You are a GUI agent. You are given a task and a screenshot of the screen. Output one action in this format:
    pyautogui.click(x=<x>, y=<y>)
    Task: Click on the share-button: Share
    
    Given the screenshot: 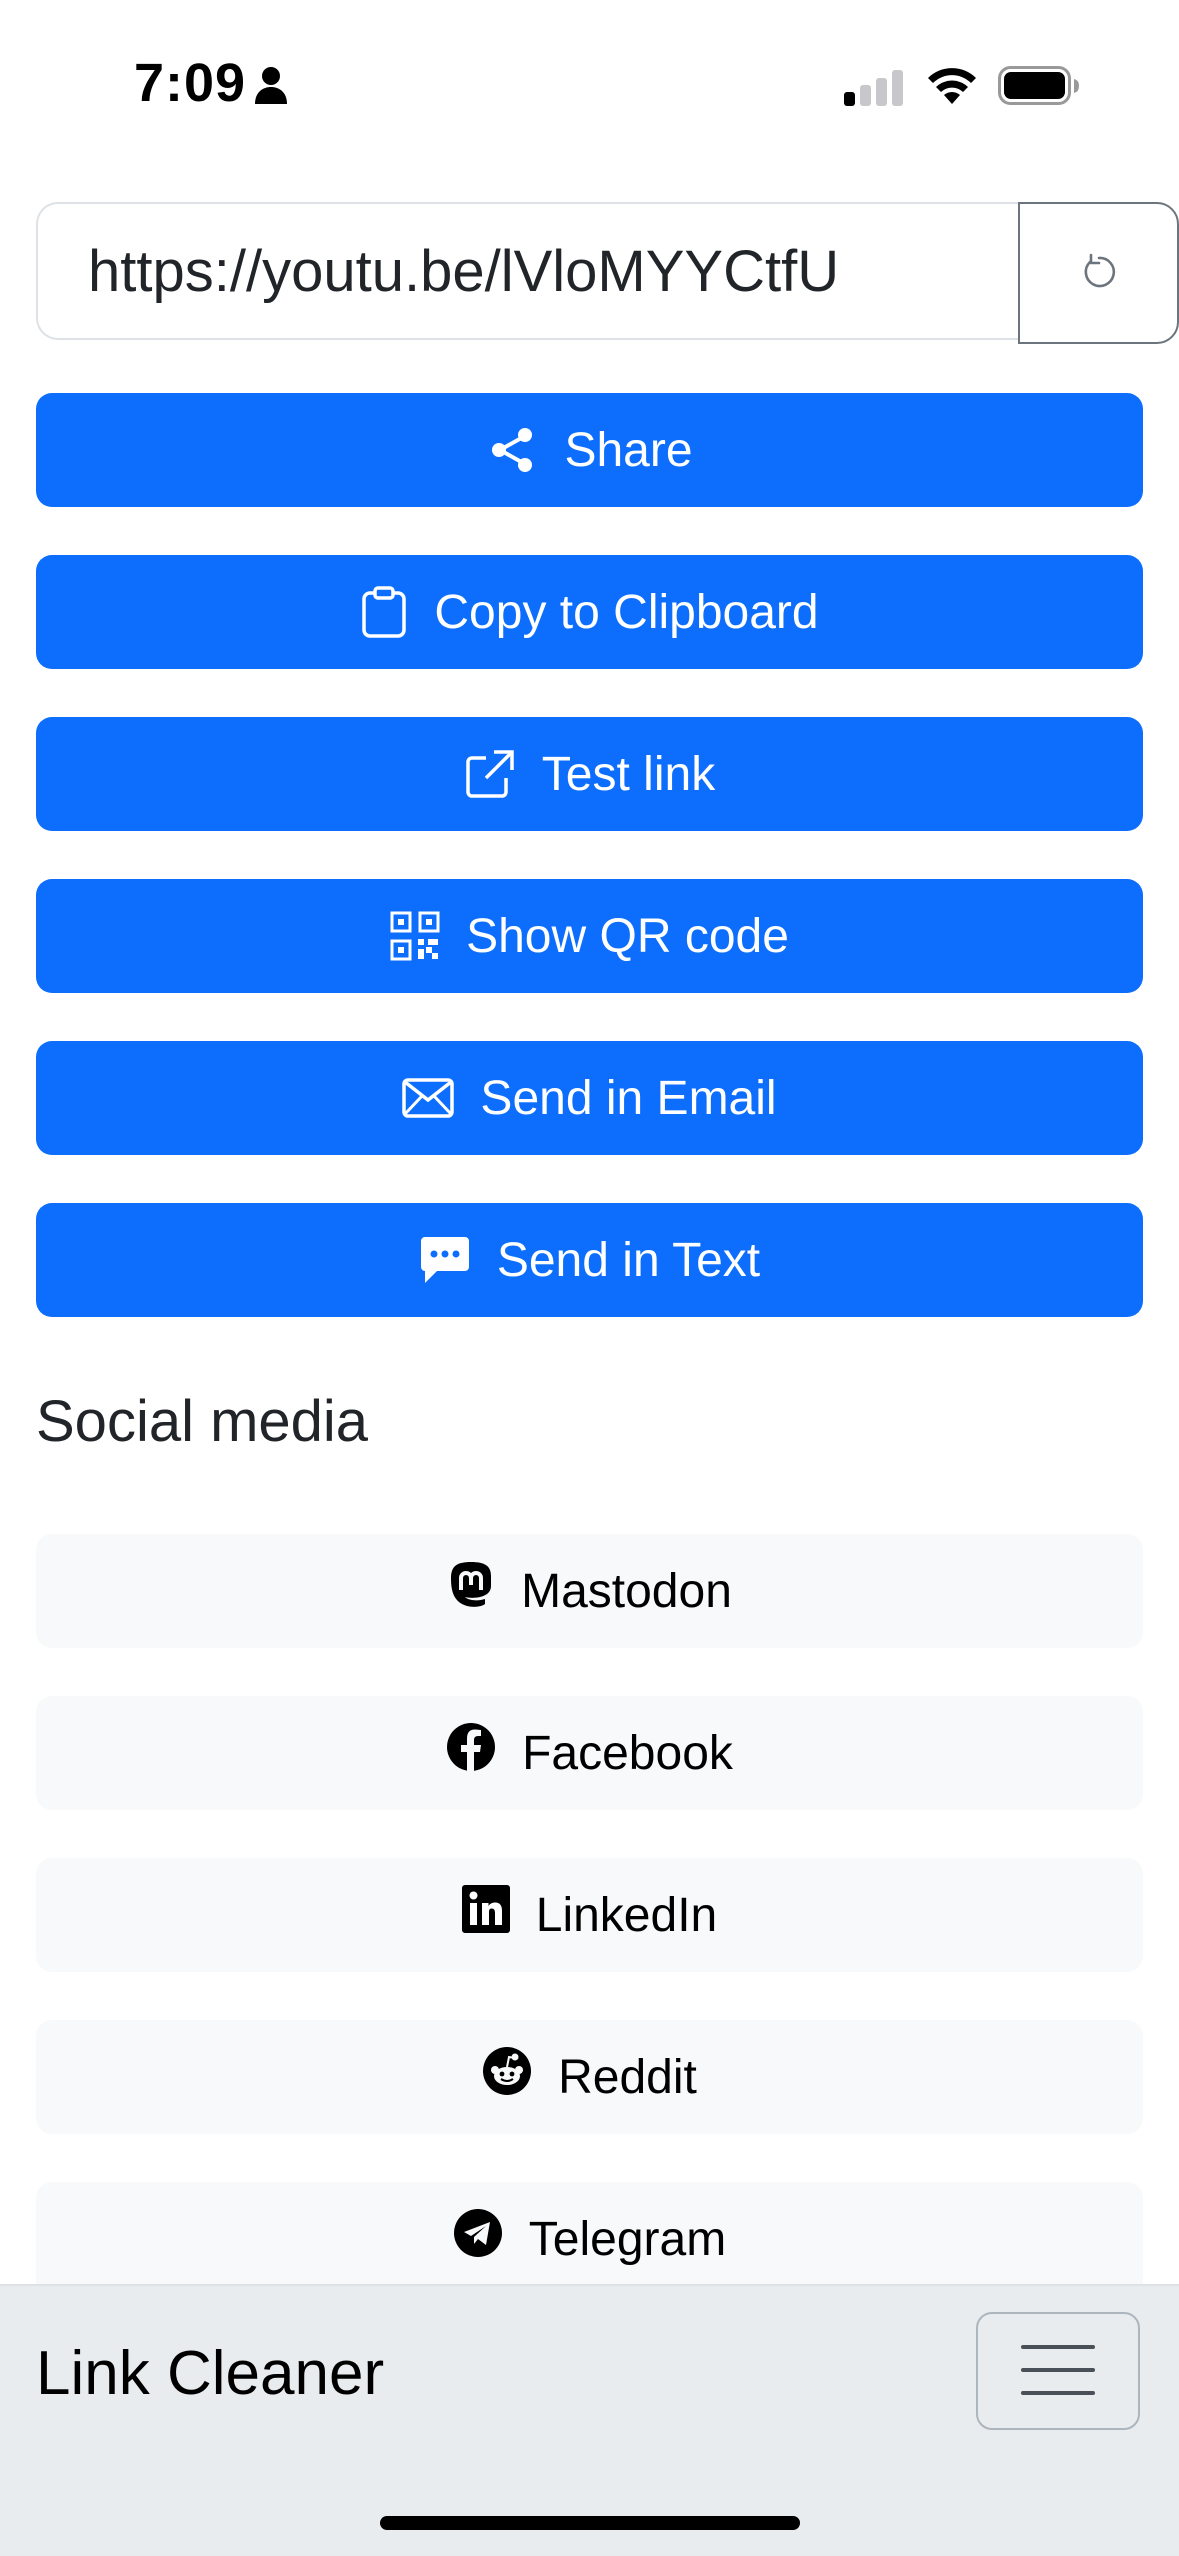 What is the action you would take?
    pyautogui.click(x=589, y=450)
    